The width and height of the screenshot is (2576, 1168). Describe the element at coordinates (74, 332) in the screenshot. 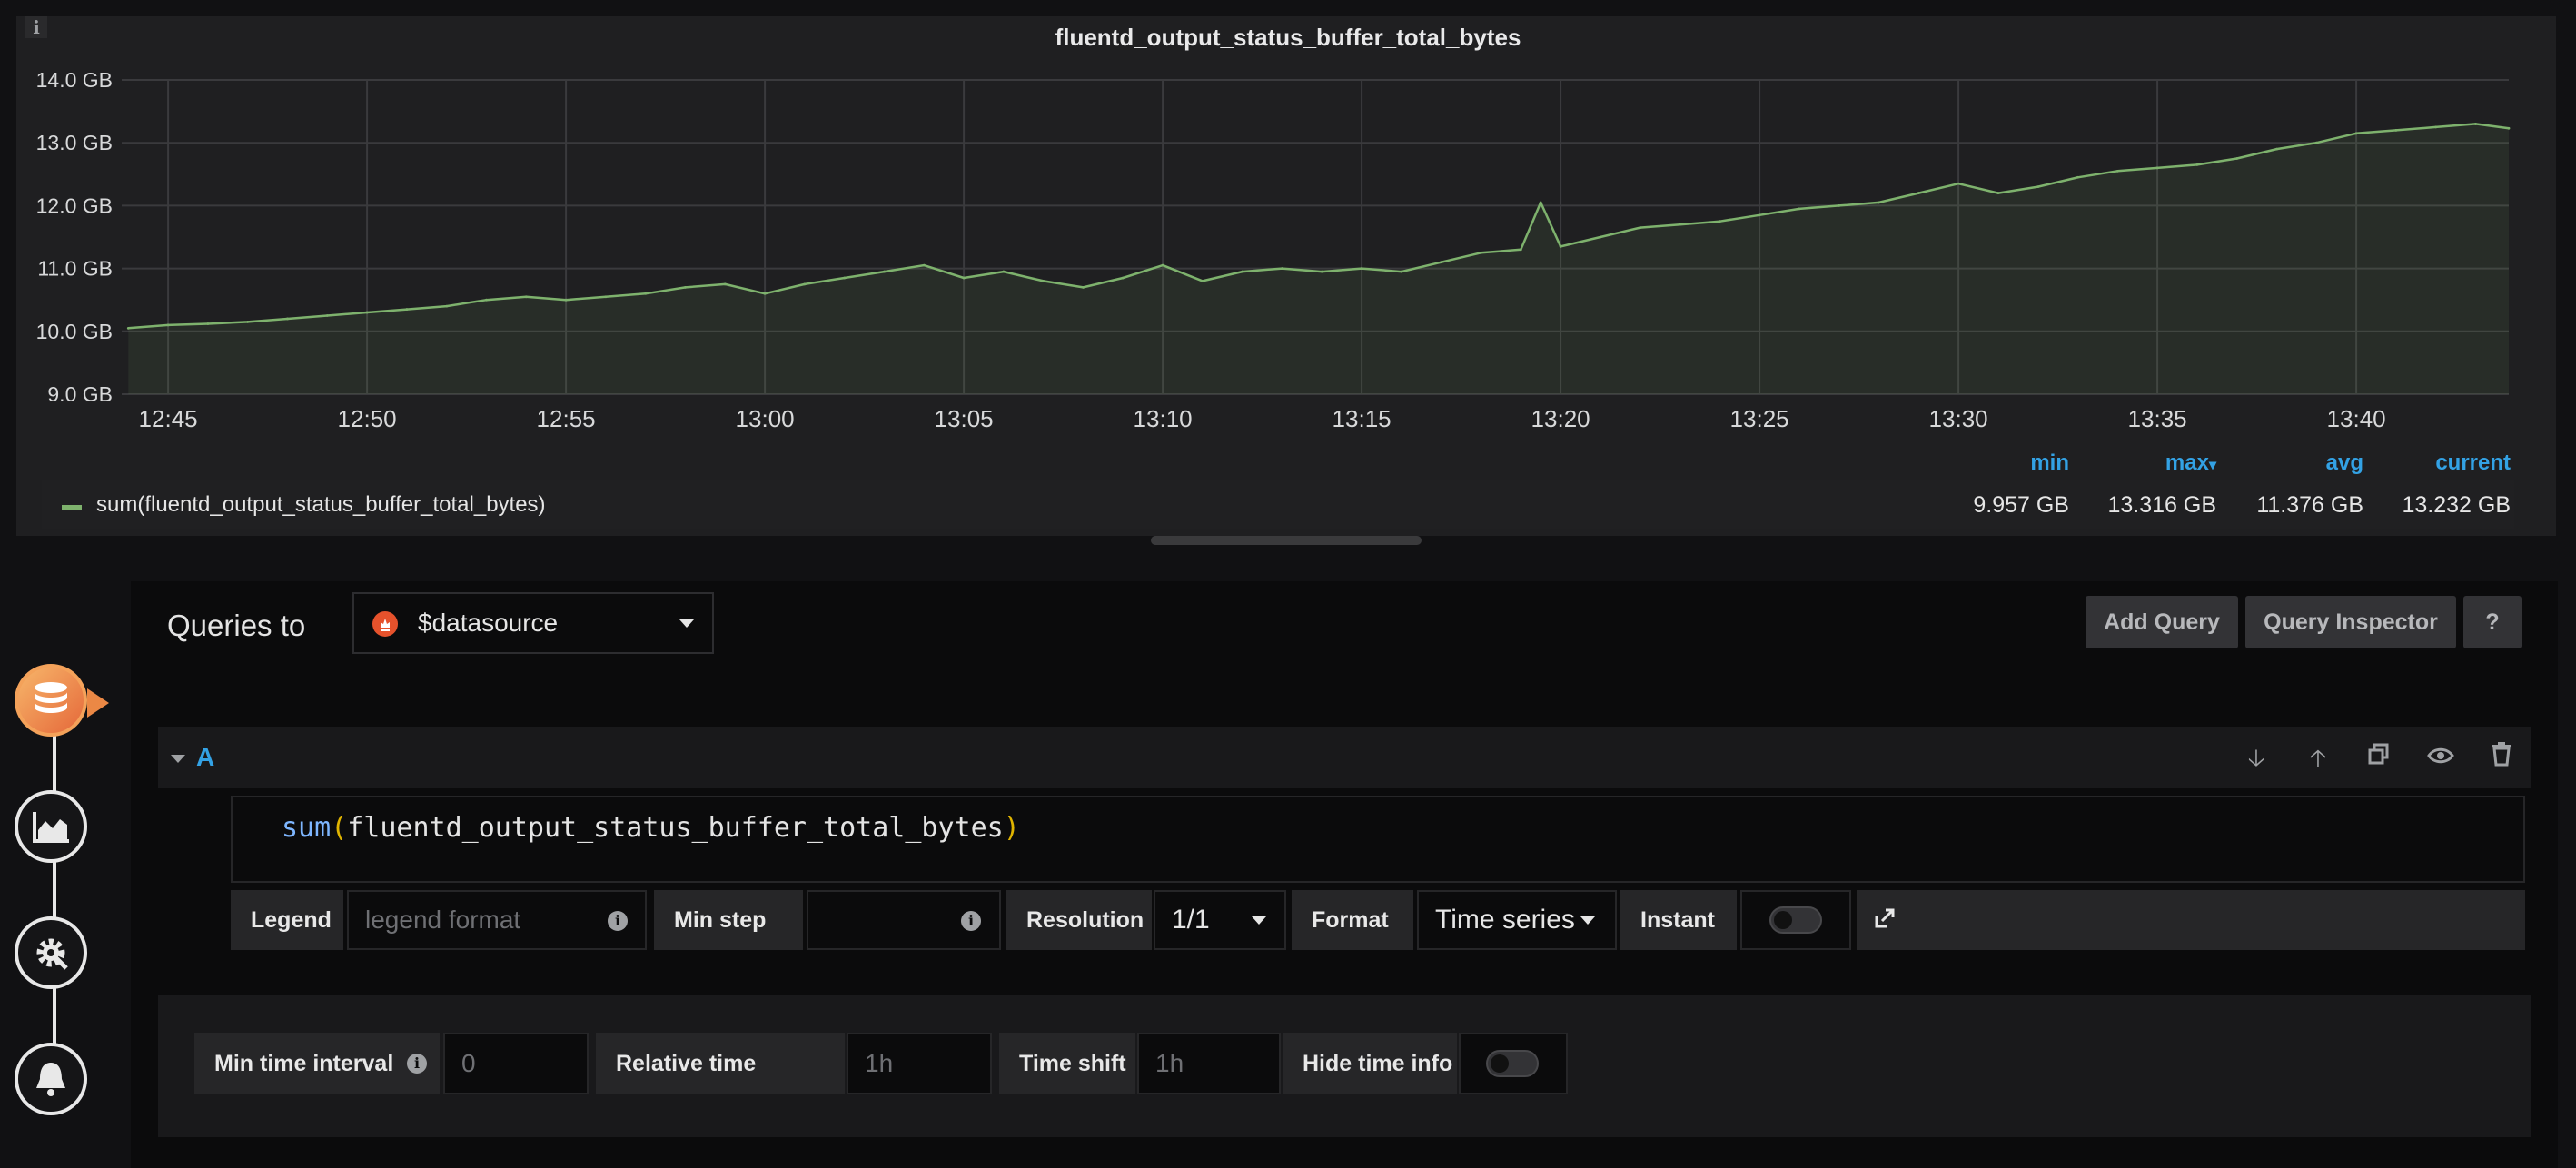

I see `y-tick-label: 10.0 GB` at that location.